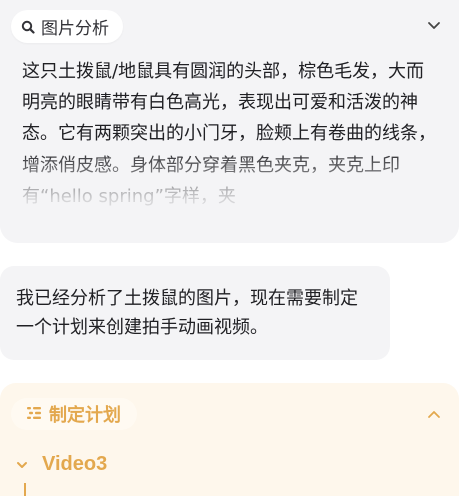 The height and width of the screenshot is (496, 475). What do you see at coordinates (25, 489) in the screenshot?
I see `timeline-line` at bounding box center [25, 489].